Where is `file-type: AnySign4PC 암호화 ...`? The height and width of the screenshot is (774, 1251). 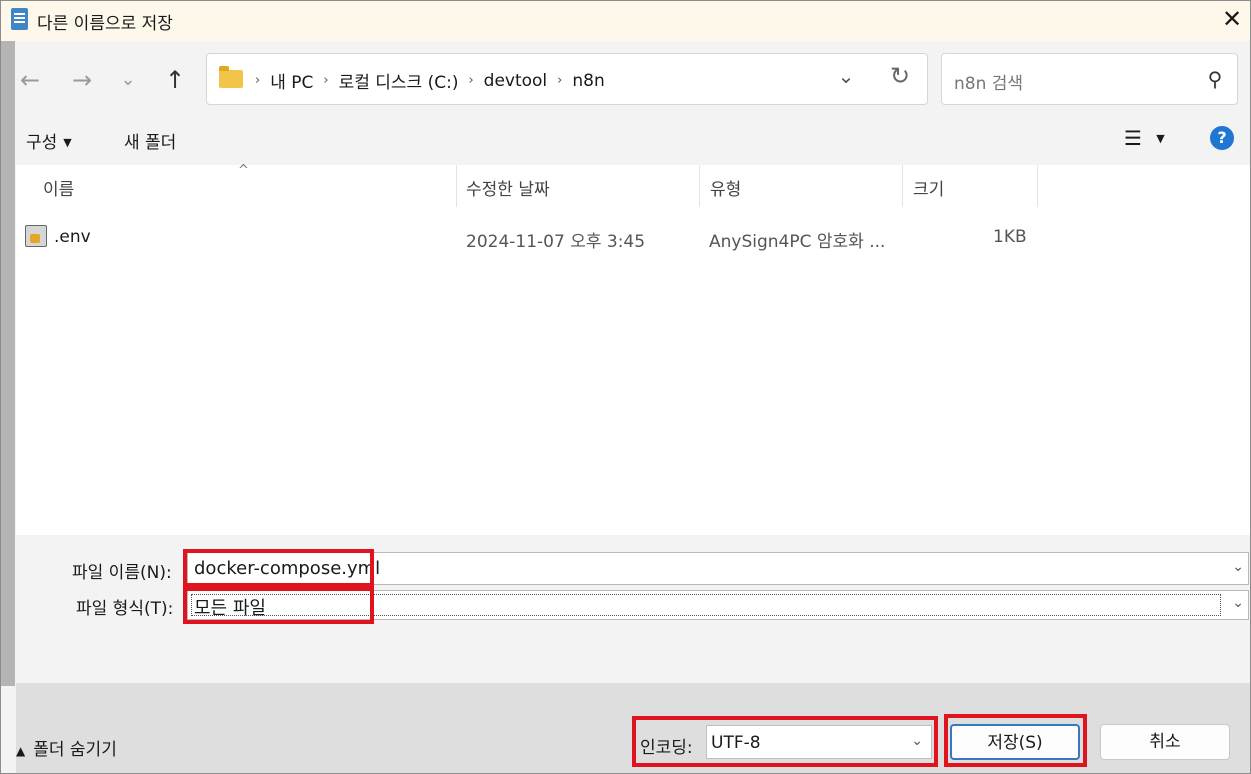 file-type: AnySign4PC 암호화 ... is located at coordinates (797, 242).